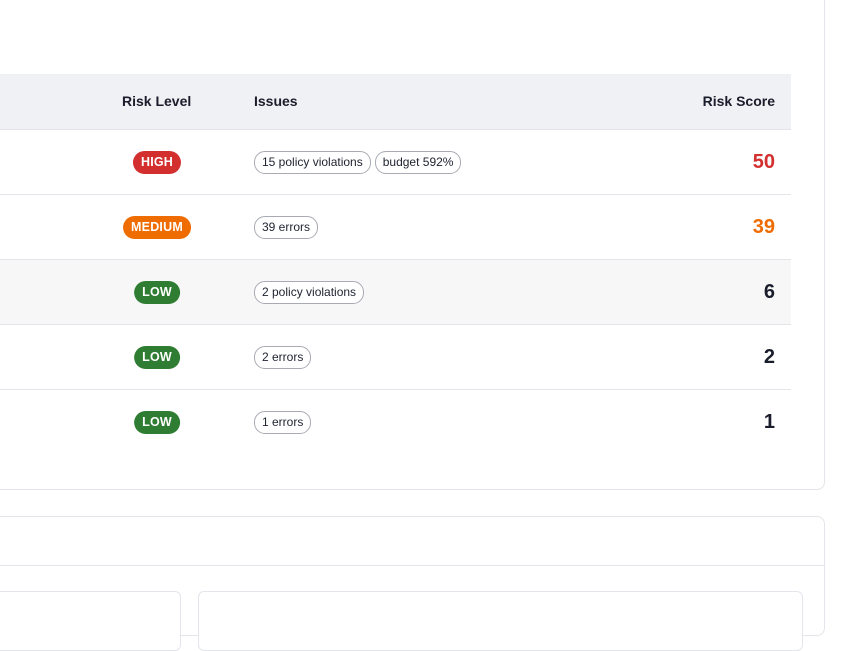 This screenshot has width=850, height=651. I want to click on subpanel-right, so click(500, 621).